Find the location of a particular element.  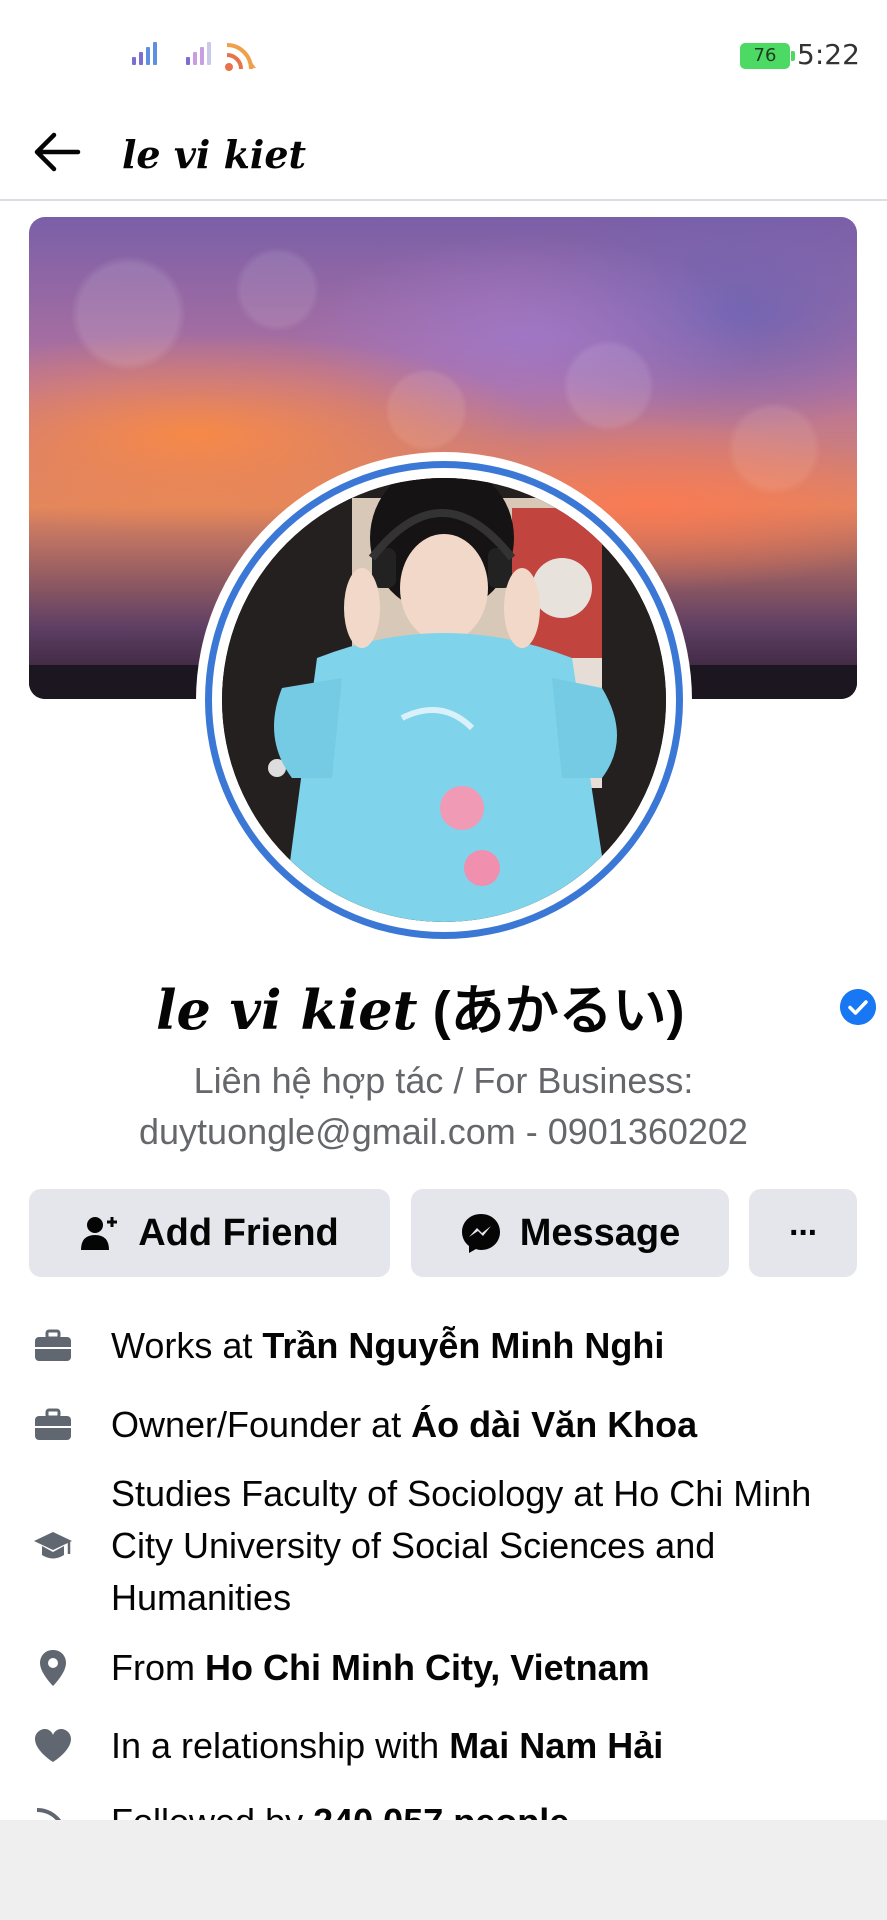

bio-line: duytuongle@gmail.com - 0901360202 is located at coordinates (443, 1131).